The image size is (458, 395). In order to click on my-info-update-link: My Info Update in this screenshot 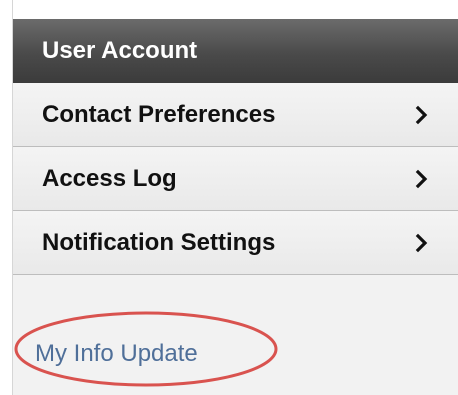, I will do `click(116, 354)`.